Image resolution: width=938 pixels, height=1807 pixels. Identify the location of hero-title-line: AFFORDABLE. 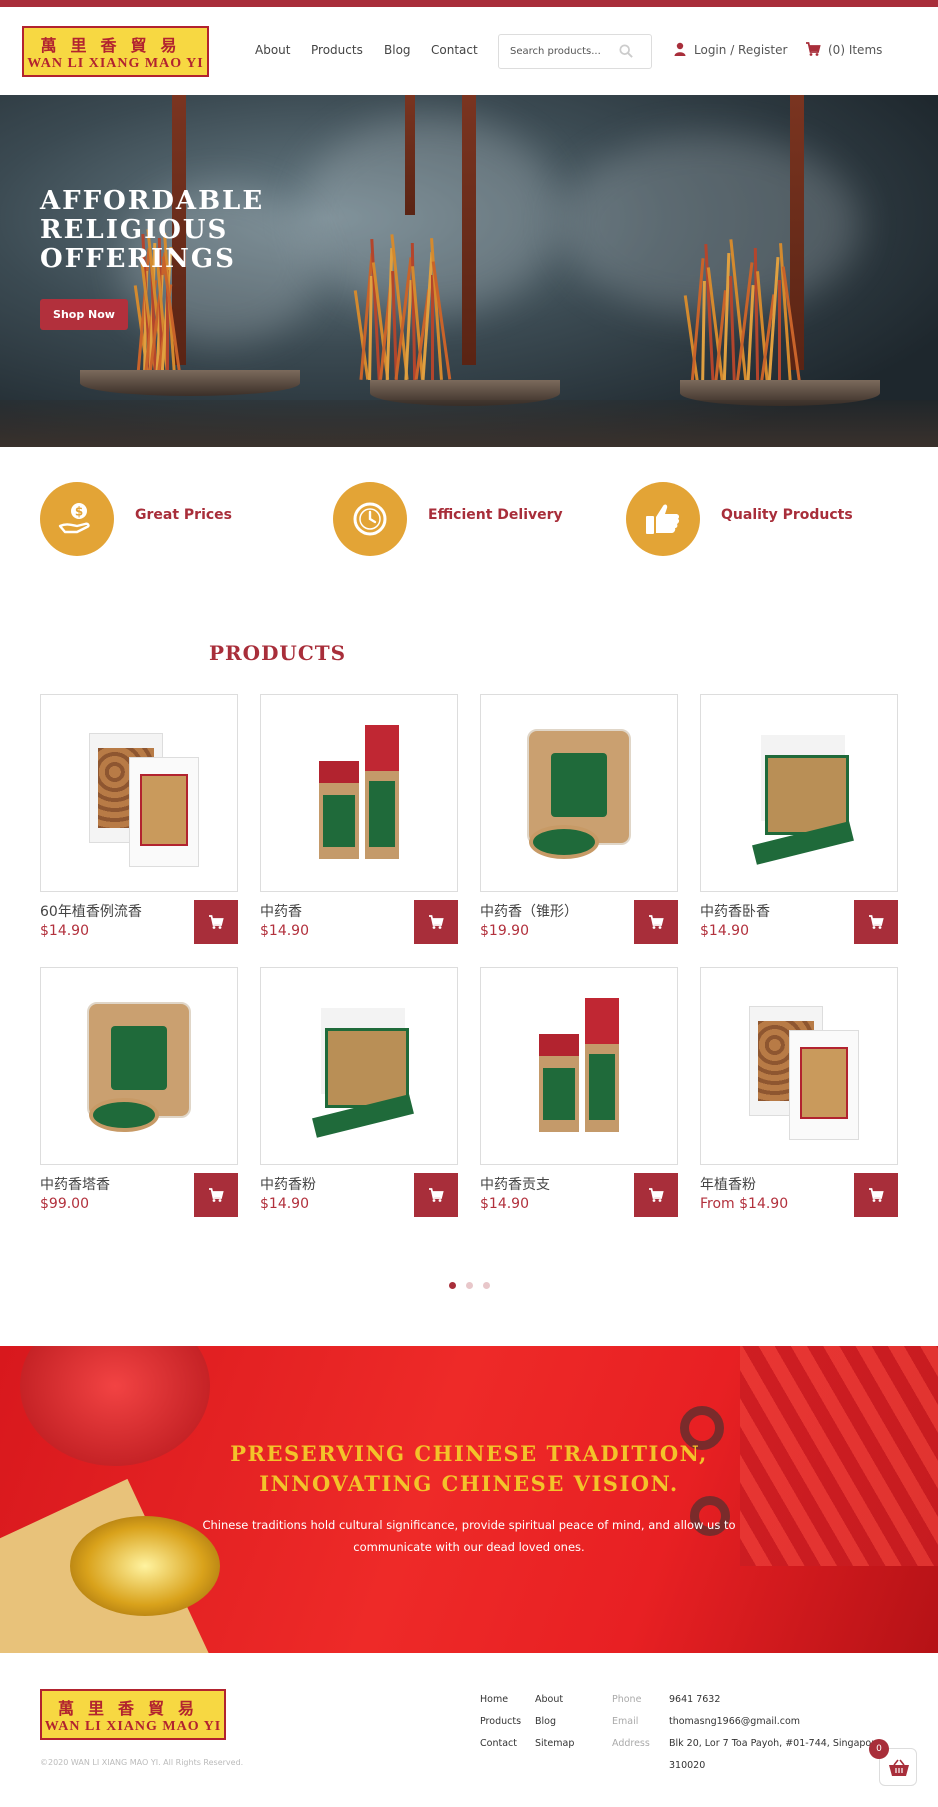
(152, 201).